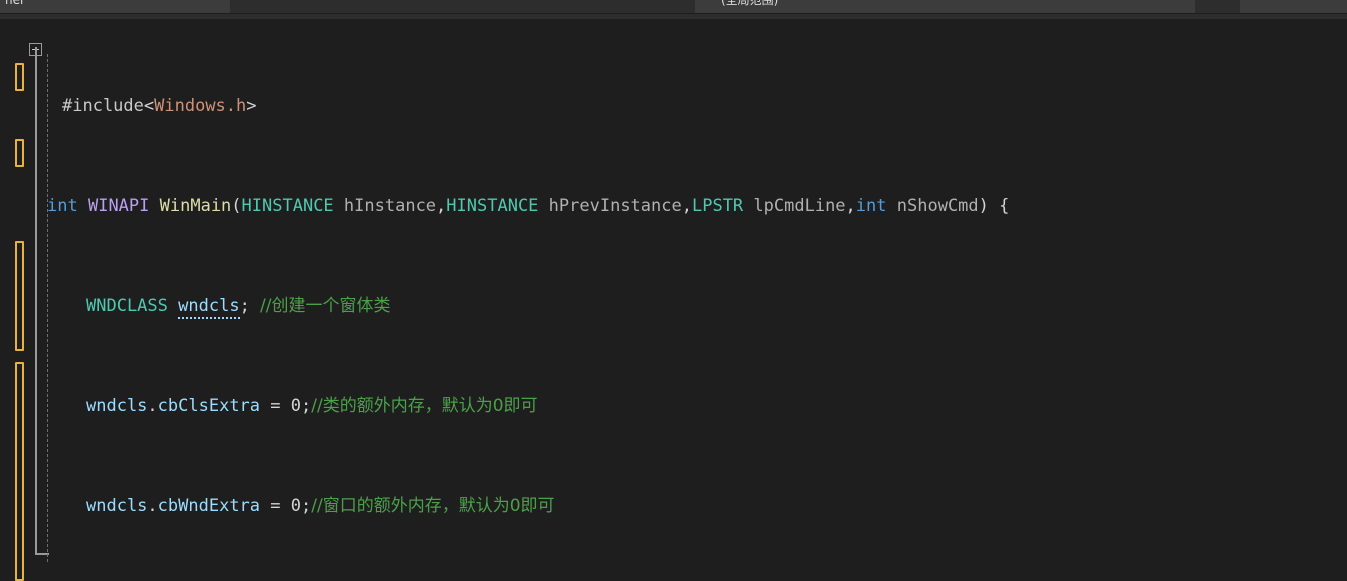  I want to click on code-line: #include<Windows.h>, so click(673, 106).